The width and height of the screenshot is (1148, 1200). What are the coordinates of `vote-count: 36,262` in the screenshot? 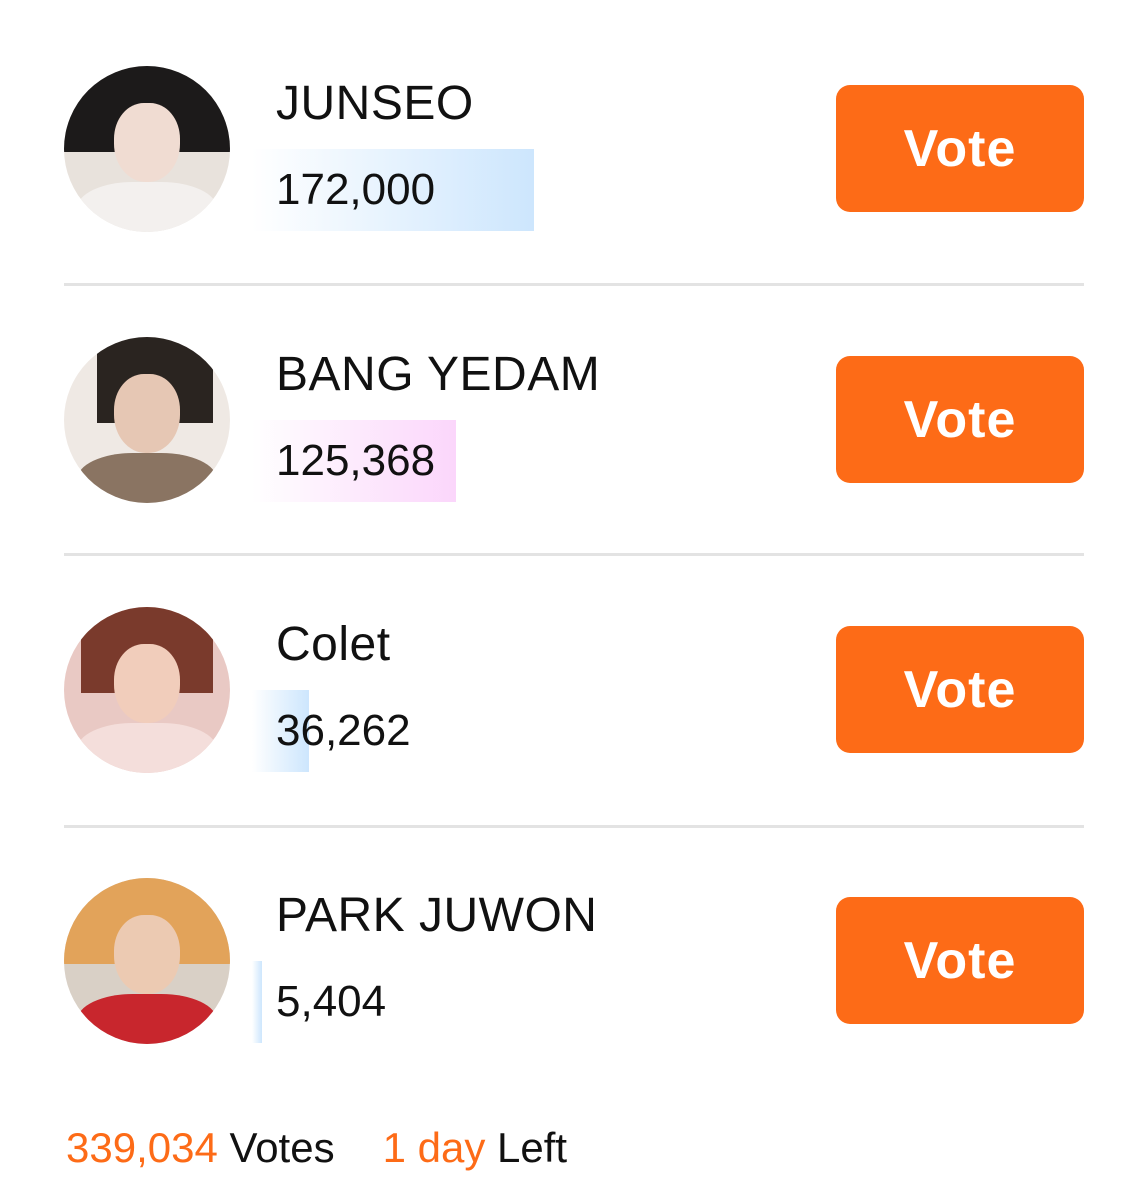 It's located at (343, 730).